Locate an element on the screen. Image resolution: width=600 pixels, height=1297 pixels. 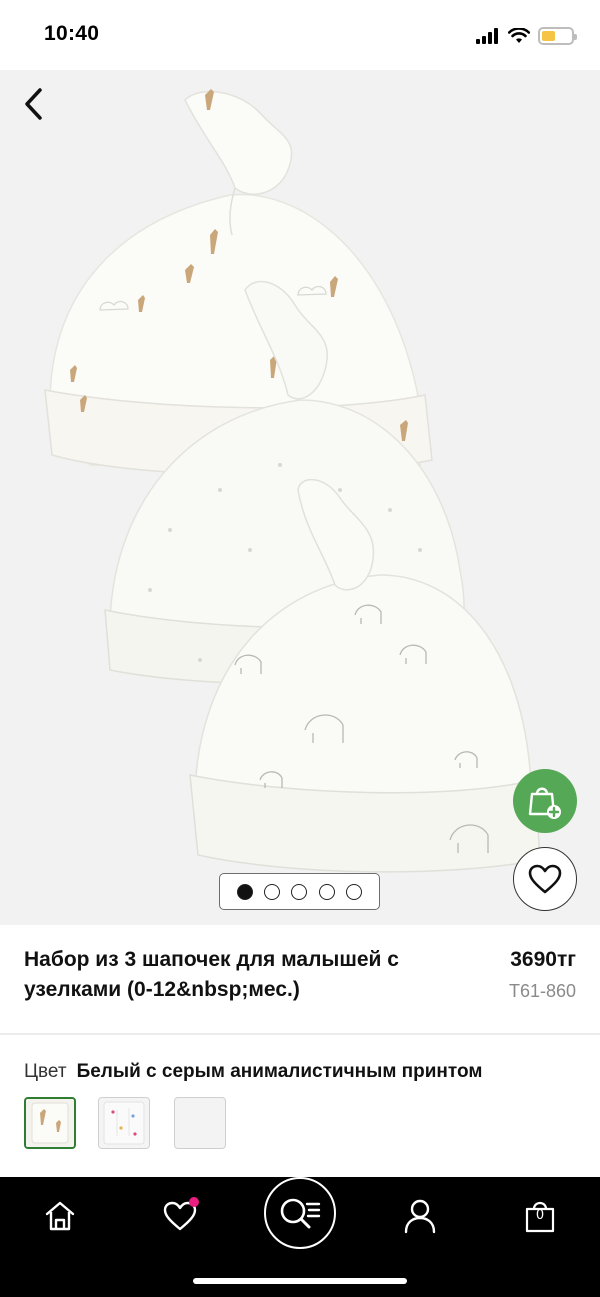
color-label: Цвет is located at coordinates (45, 1071).